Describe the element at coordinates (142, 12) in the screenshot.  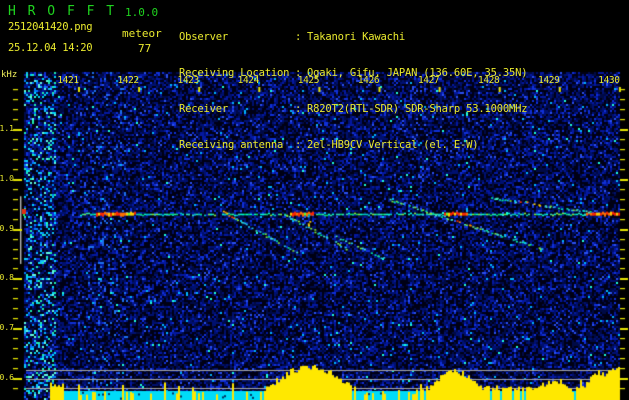
I see `app-version: 1.0.0` at that location.